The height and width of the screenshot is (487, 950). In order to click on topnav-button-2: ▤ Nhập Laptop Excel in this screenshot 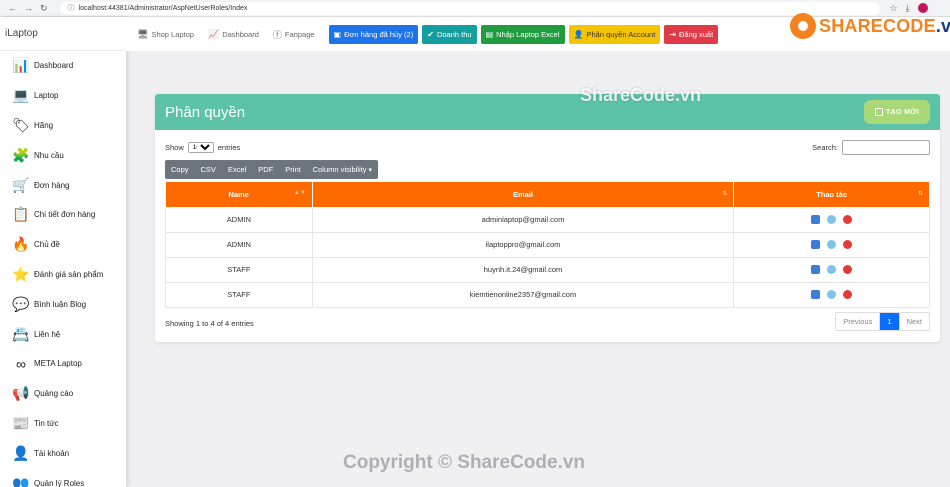, I will do `click(522, 34)`.